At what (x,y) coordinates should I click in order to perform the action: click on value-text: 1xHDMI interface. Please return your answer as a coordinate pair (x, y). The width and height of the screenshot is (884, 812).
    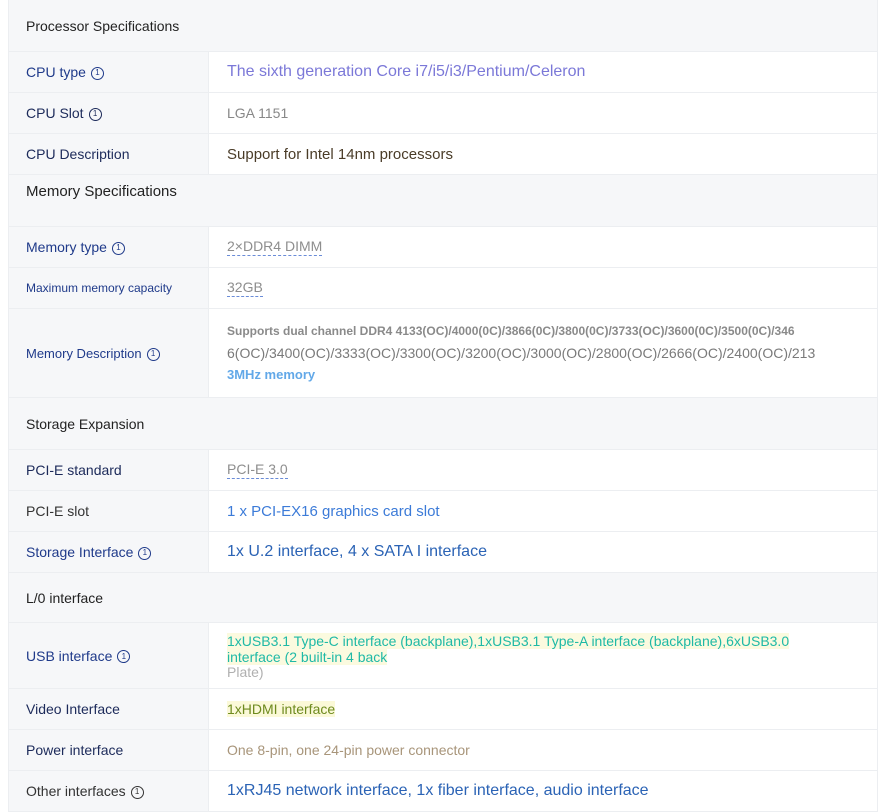
    Looking at the image, I should click on (281, 709).